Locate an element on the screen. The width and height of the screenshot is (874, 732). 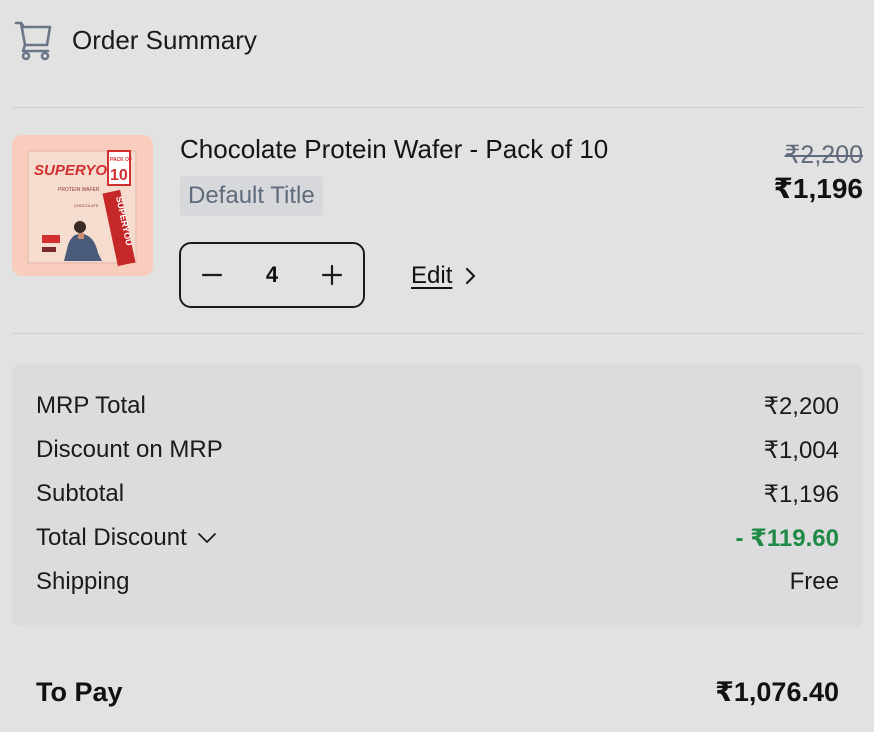
to-pay-label: To Pay is located at coordinates (79, 691).